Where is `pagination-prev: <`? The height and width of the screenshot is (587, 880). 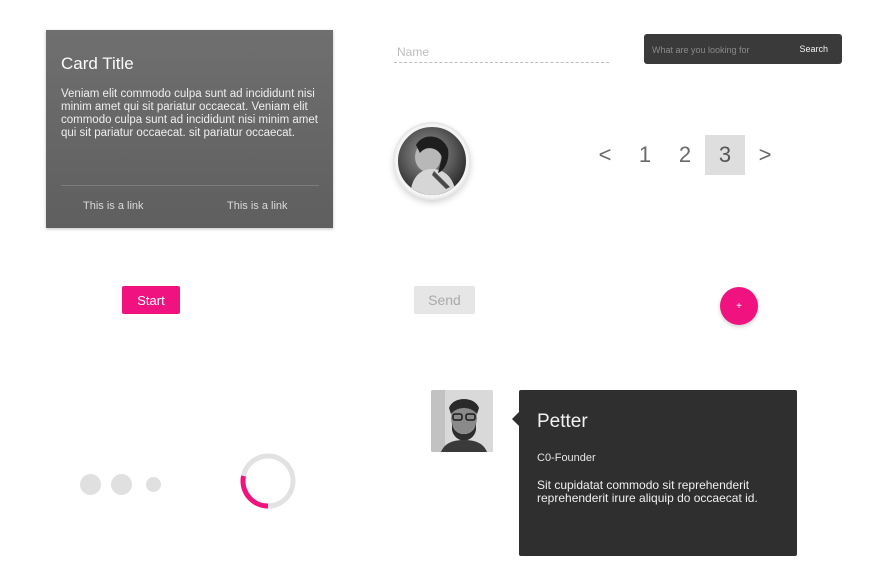 pagination-prev: < is located at coordinates (605, 155).